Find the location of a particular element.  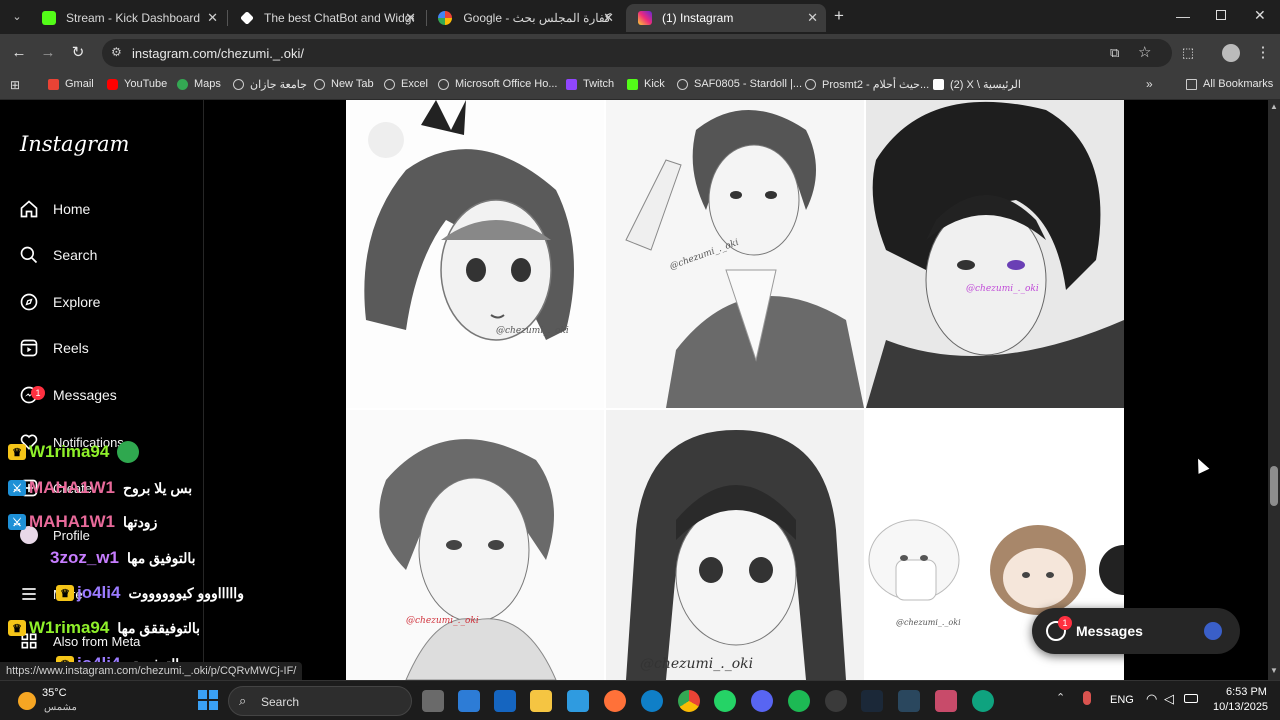

url-text: instagram.com/chezumi._.oki/ is located at coordinates (218, 53).